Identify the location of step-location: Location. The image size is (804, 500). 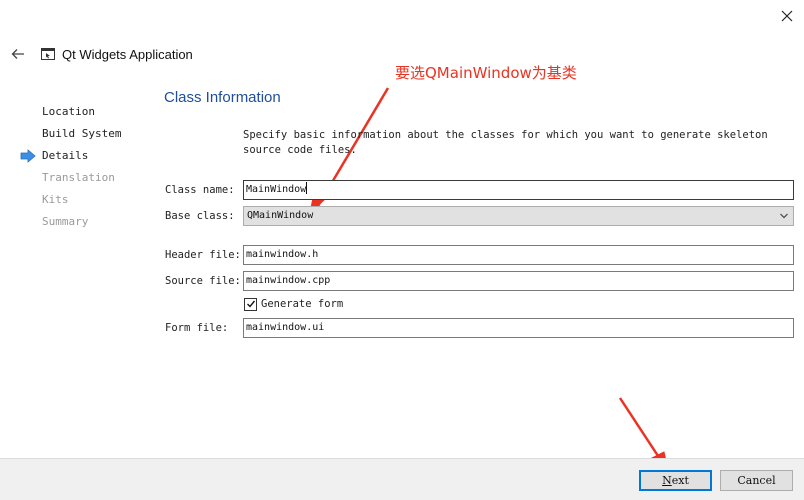
(68, 111).